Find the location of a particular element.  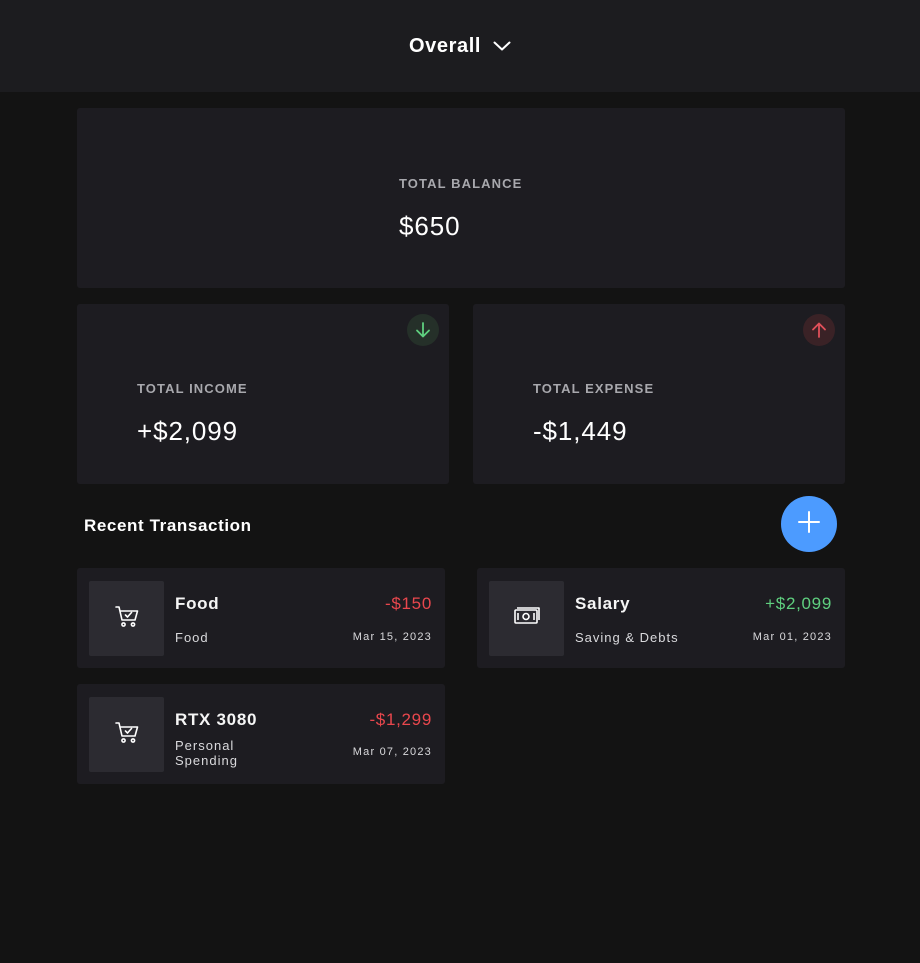

total-expense-card: TOTAL EXPENSE -$1,449 is located at coordinates (659, 394).